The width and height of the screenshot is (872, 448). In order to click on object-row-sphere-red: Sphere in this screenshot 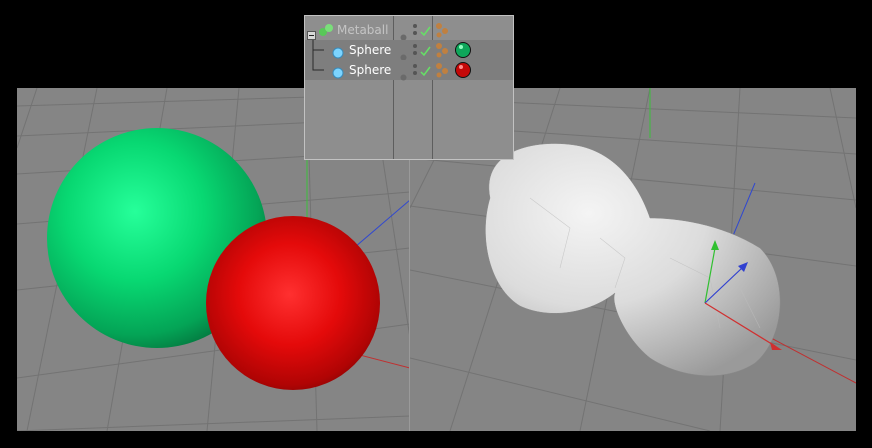, I will do `click(409, 66)`.